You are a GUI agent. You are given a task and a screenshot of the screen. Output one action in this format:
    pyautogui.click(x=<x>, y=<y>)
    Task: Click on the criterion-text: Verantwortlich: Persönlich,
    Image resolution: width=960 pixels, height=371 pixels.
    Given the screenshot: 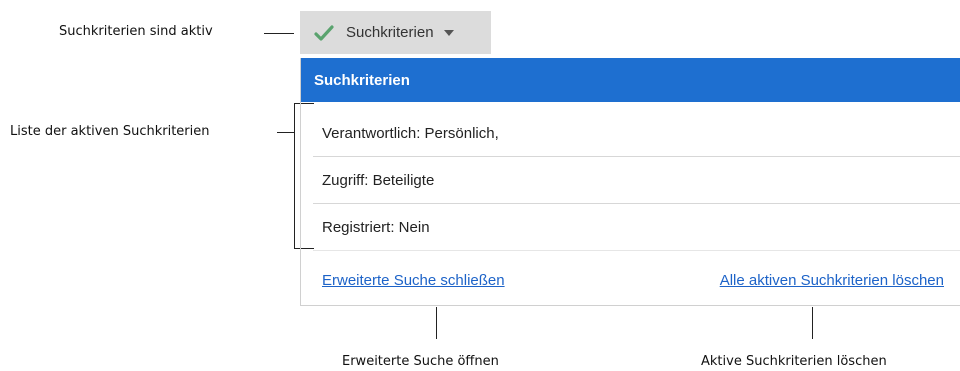 What is the action you would take?
    pyautogui.click(x=410, y=133)
    